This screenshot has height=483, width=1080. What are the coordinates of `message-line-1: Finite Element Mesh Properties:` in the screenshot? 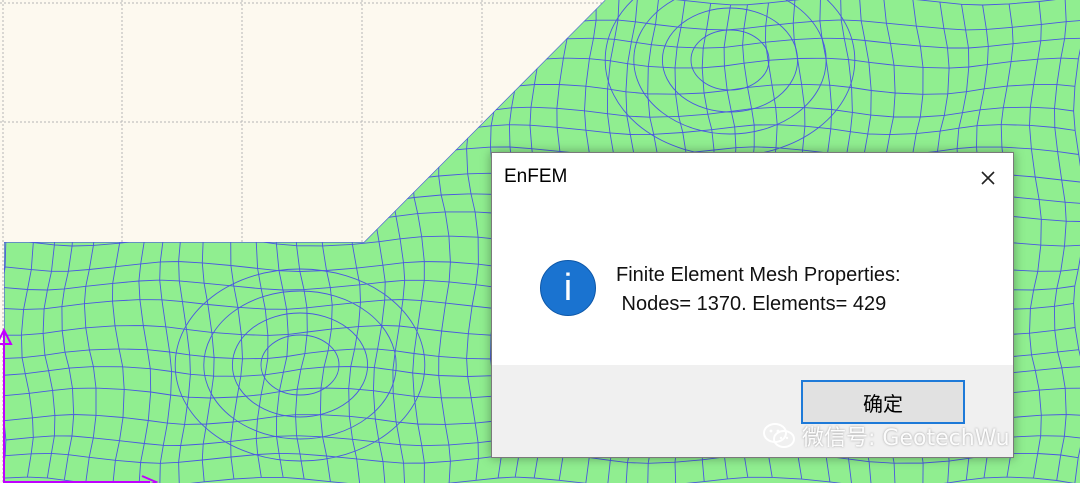 It's located at (758, 275).